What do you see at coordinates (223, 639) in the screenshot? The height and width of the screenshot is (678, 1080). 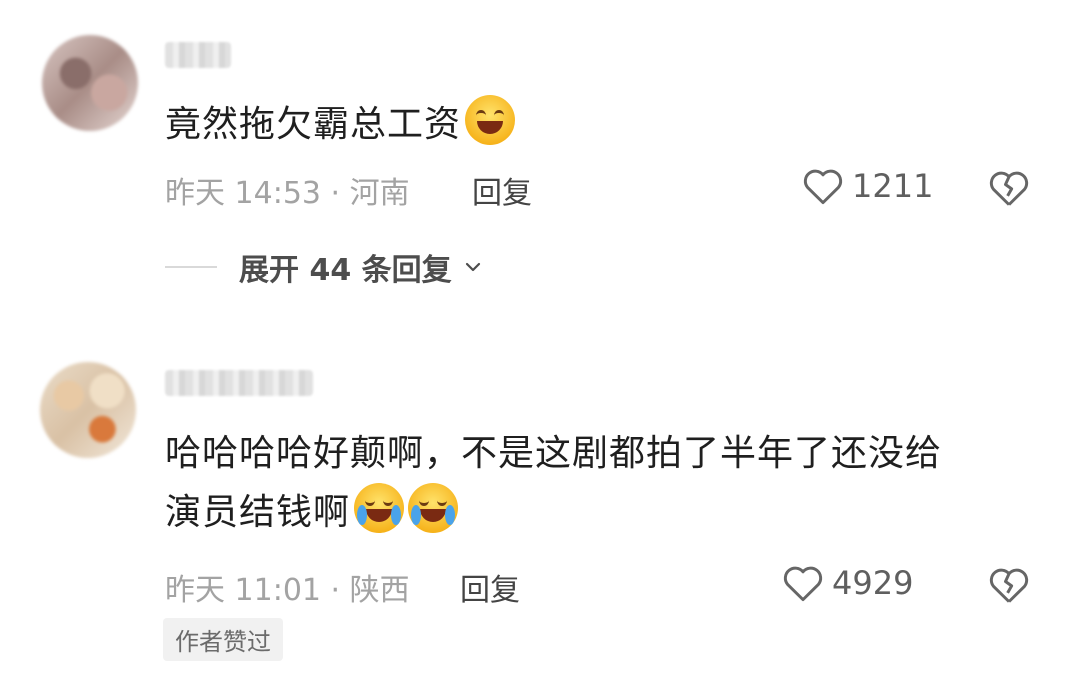 I see `author-liked-badge: 作者赞过` at bounding box center [223, 639].